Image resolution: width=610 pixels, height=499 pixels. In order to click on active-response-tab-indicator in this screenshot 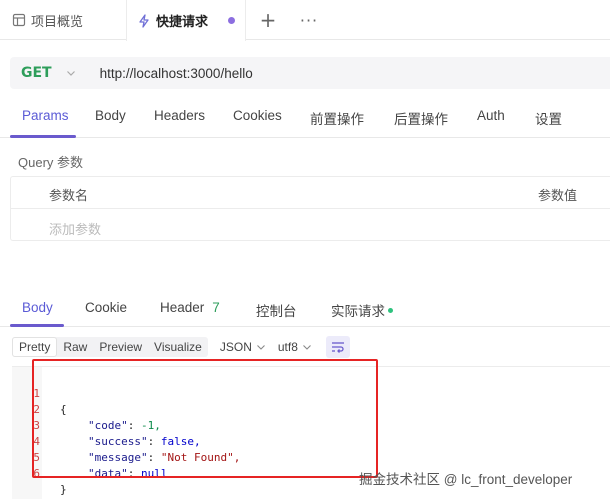, I will do `click(37, 325)`.